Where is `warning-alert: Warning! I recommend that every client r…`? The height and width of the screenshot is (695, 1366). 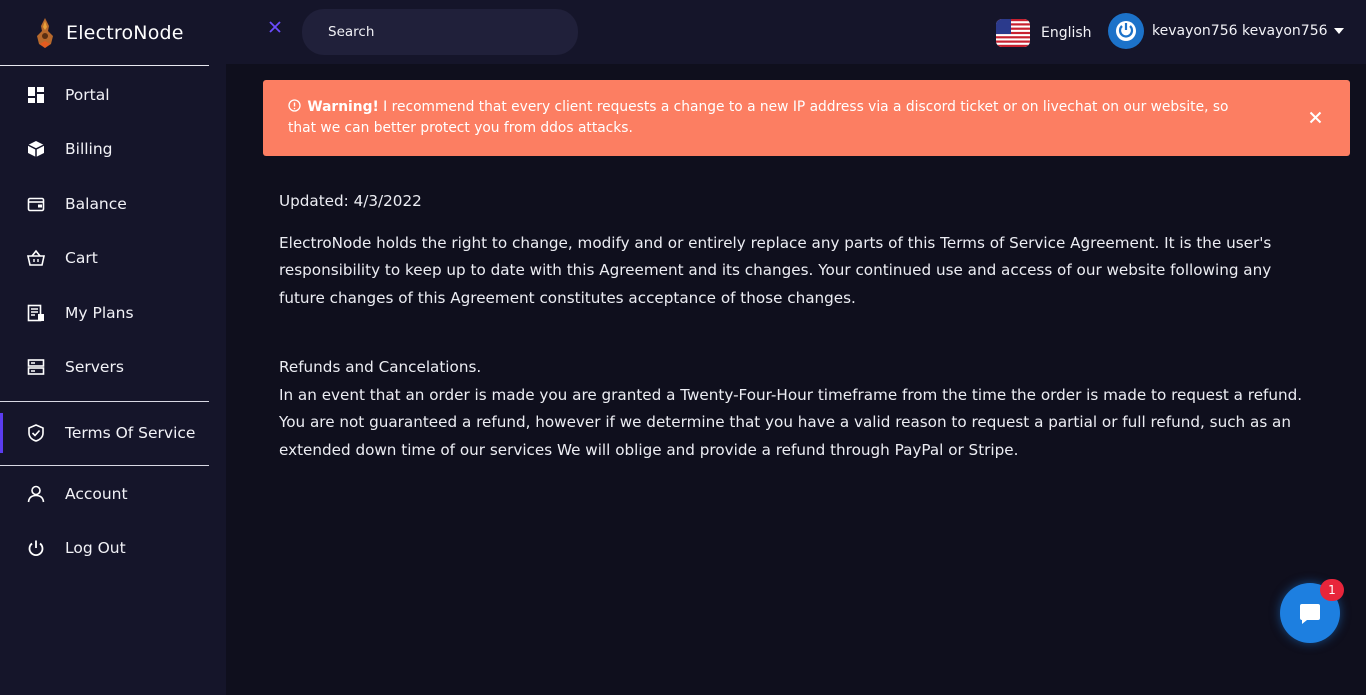
warning-alert: Warning! I recommend that every client r… is located at coordinates (806, 118).